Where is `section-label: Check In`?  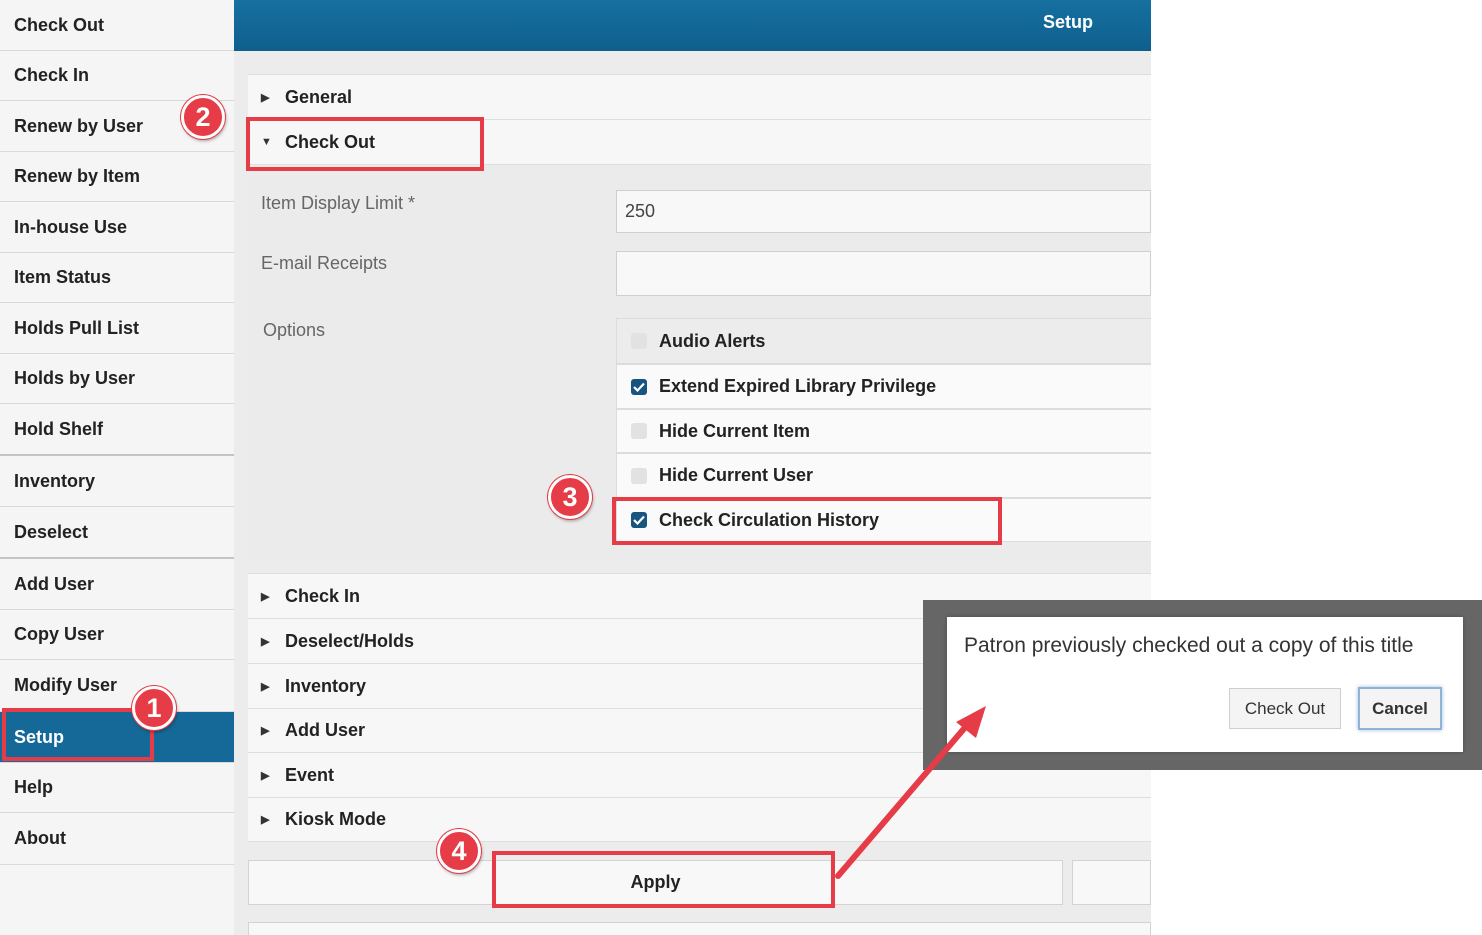 section-label: Check In is located at coordinates (323, 595).